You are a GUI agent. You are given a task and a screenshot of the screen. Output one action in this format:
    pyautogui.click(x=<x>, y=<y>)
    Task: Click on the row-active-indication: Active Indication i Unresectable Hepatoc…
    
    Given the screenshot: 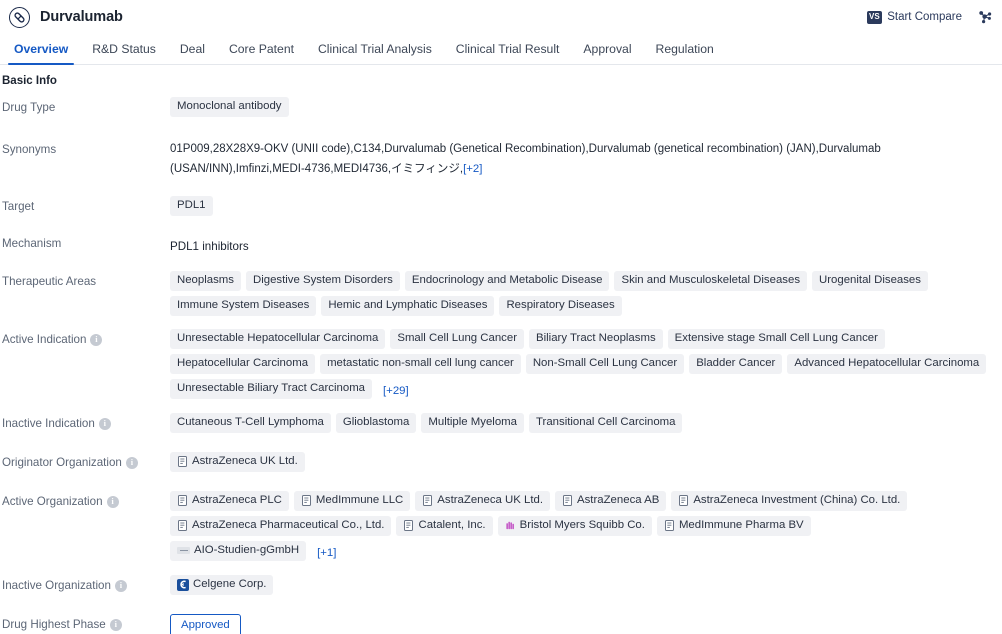 What is the action you would take?
    pyautogui.click(x=501, y=363)
    